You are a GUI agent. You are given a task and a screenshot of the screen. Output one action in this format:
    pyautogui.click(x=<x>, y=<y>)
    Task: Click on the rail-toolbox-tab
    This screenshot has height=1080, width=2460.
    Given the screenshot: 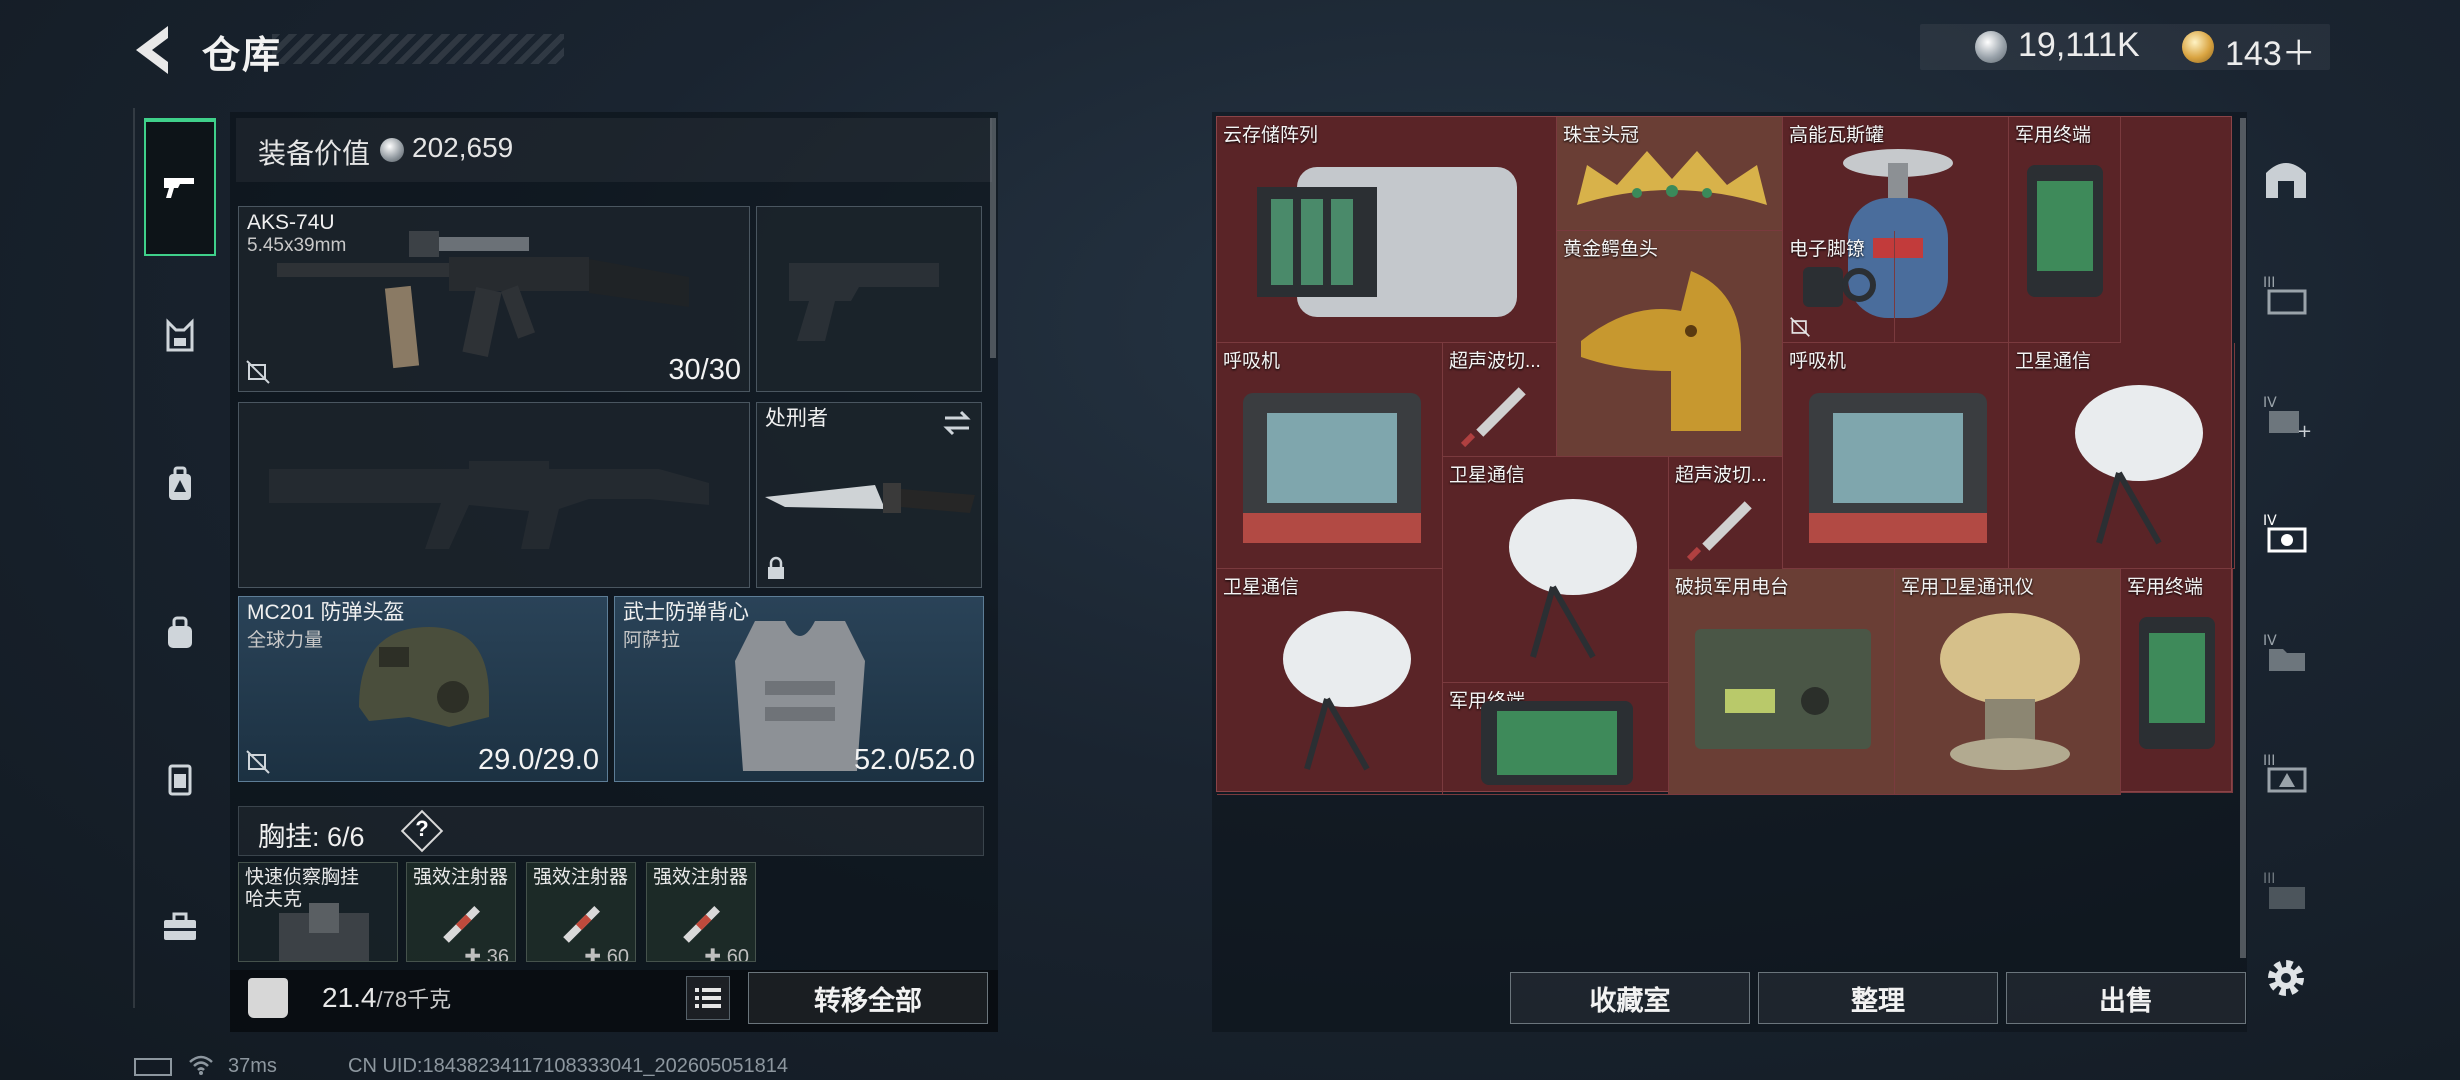 What is the action you would take?
    pyautogui.click(x=180, y=926)
    